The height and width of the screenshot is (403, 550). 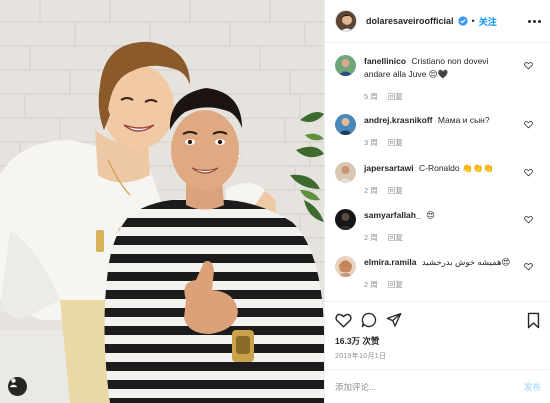 I want to click on user-tag-button, so click(x=17, y=386).